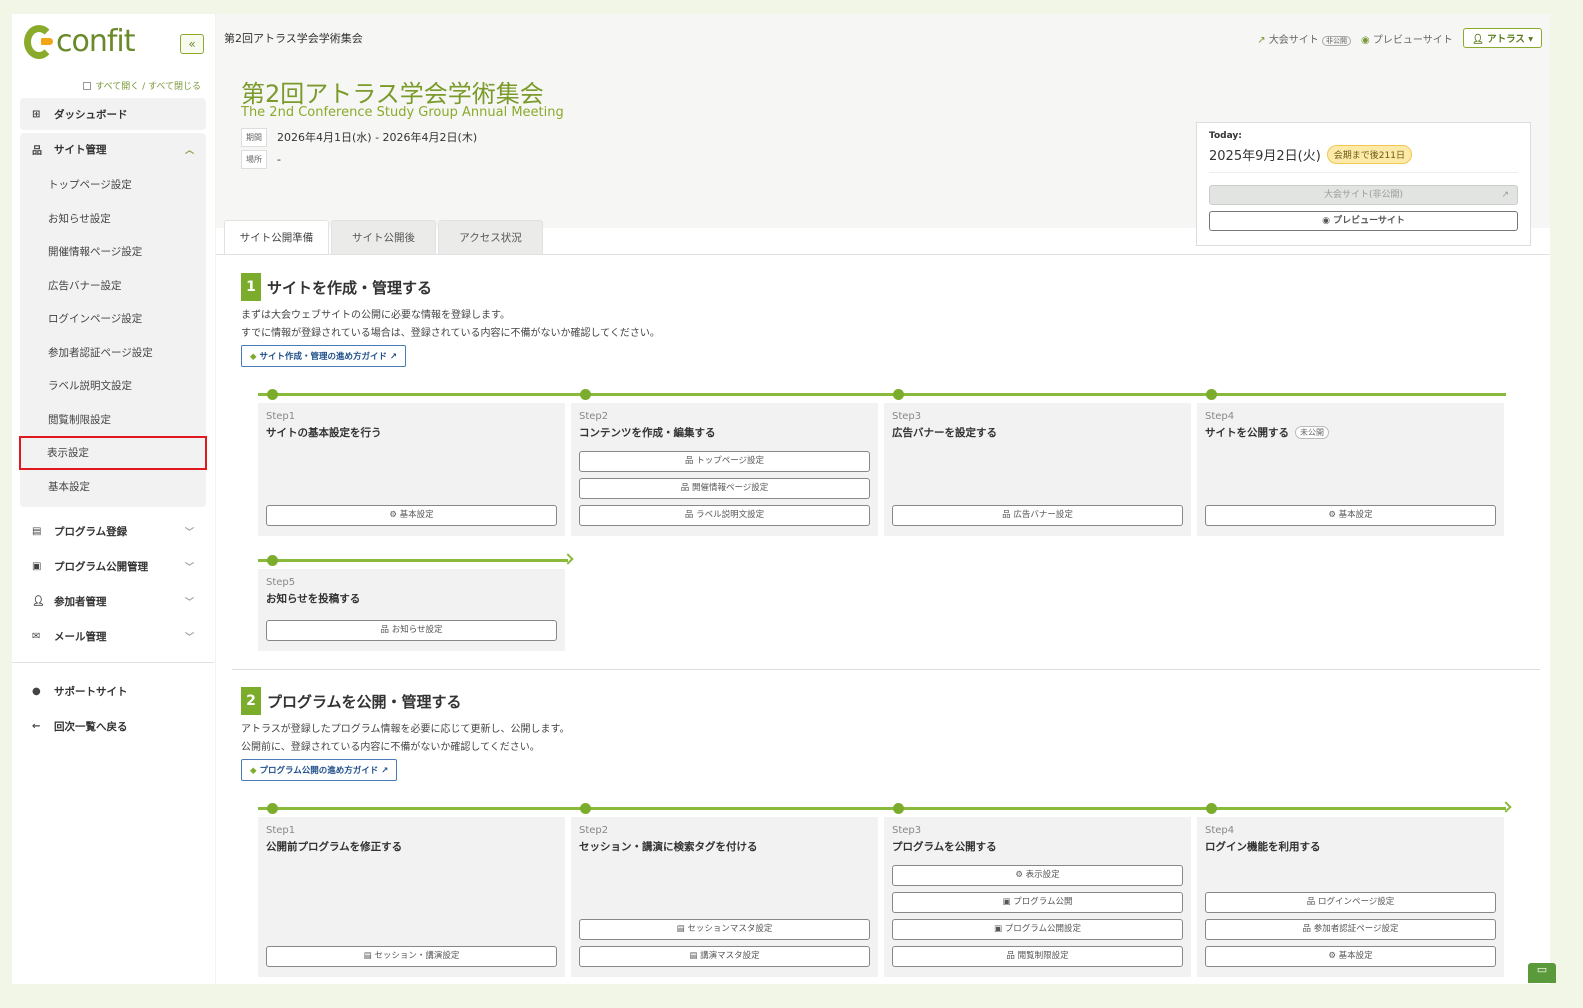  What do you see at coordinates (1365, 40) in the screenshot?
I see `eye-icon: ◉` at bounding box center [1365, 40].